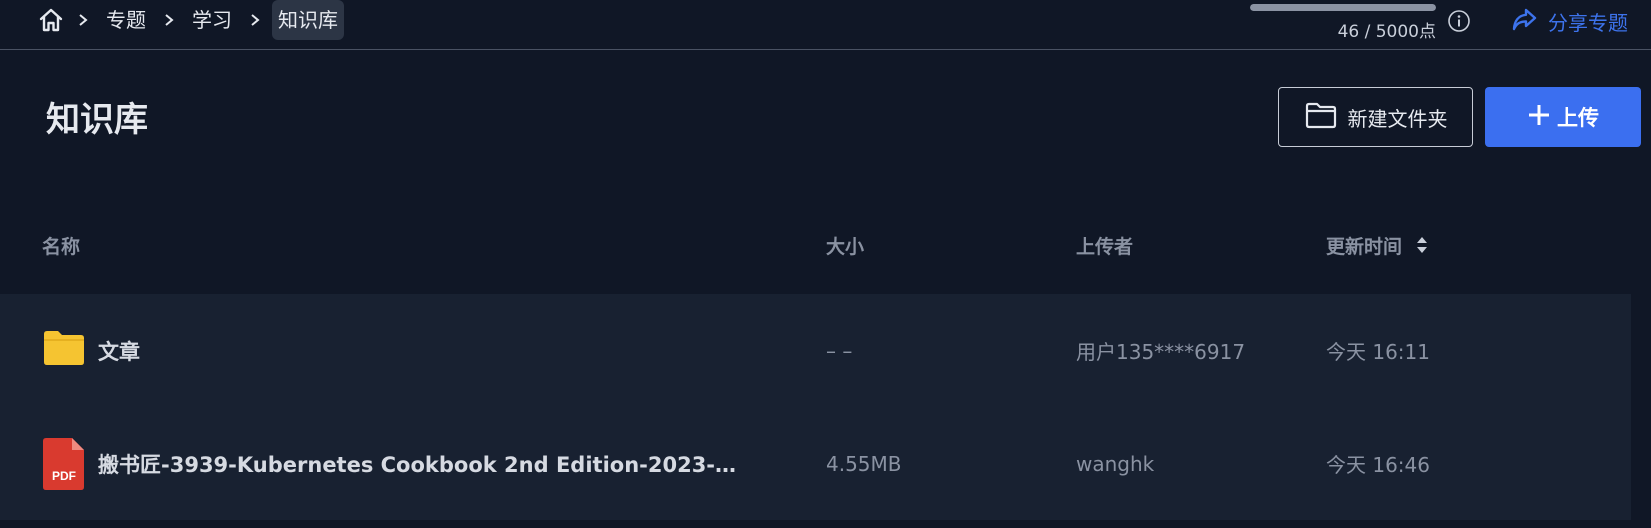 Image resolution: width=1651 pixels, height=528 pixels. I want to click on breadcrumb: 专题 学习 知识库, so click(190, 20).